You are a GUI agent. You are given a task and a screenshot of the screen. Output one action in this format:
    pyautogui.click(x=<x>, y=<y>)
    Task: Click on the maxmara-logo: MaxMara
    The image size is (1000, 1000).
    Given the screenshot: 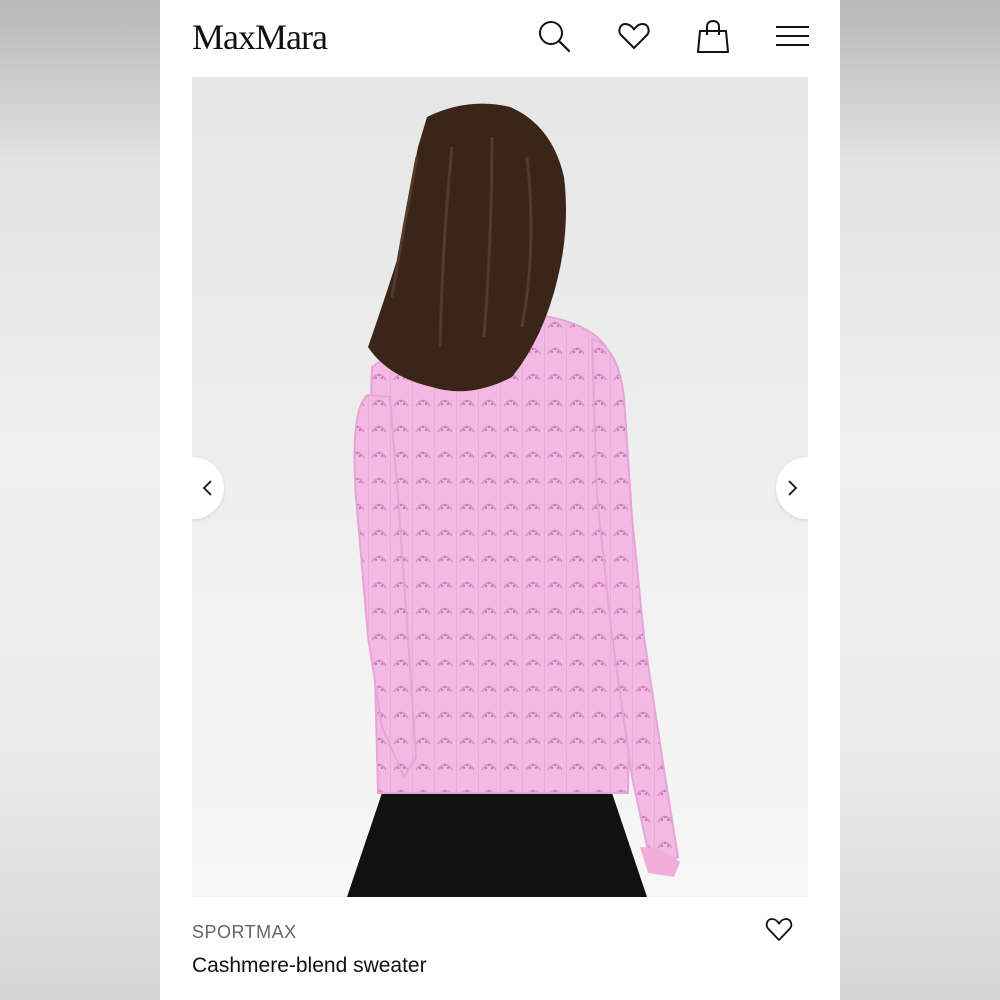 What is the action you would take?
    pyautogui.click(x=260, y=37)
    